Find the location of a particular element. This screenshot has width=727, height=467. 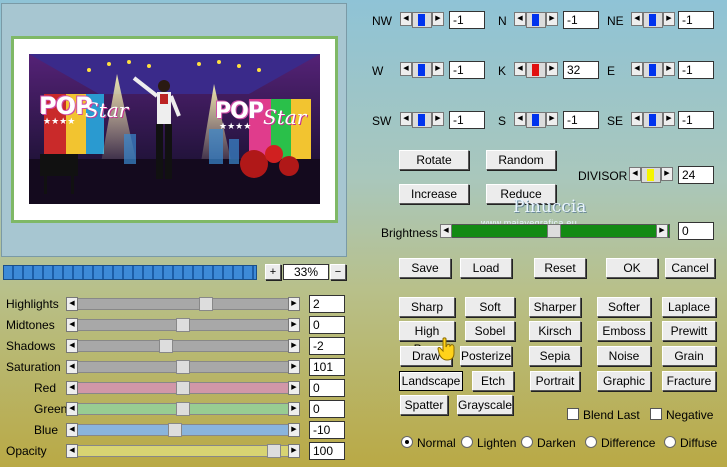

effect-laplace-button: Laplace is located at coordinates (689, 307).